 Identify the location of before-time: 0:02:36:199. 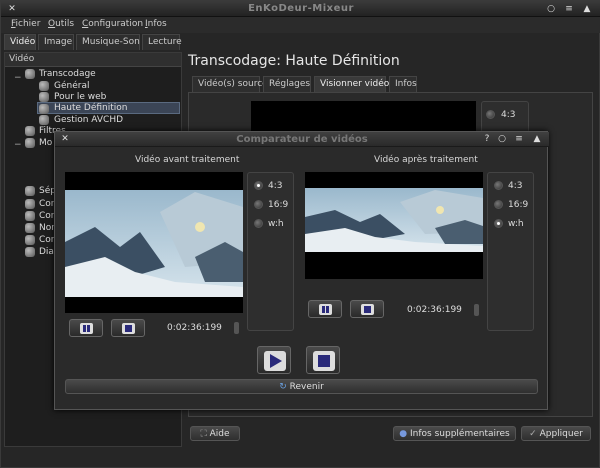
(194, 328).